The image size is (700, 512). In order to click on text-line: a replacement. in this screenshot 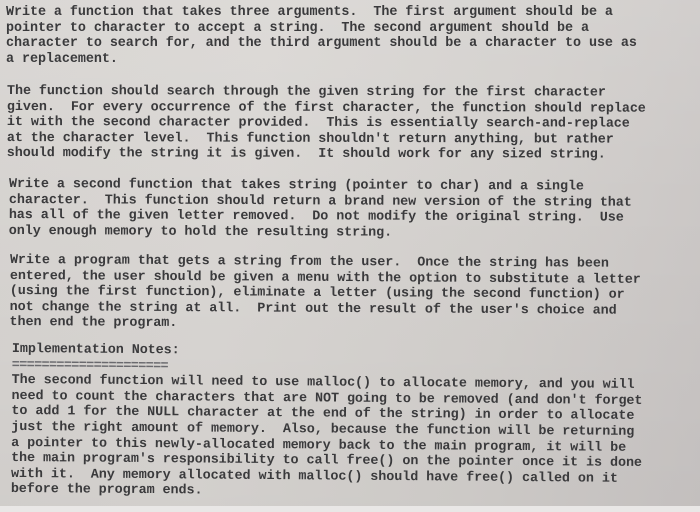, I will do `click(62, 59)`.